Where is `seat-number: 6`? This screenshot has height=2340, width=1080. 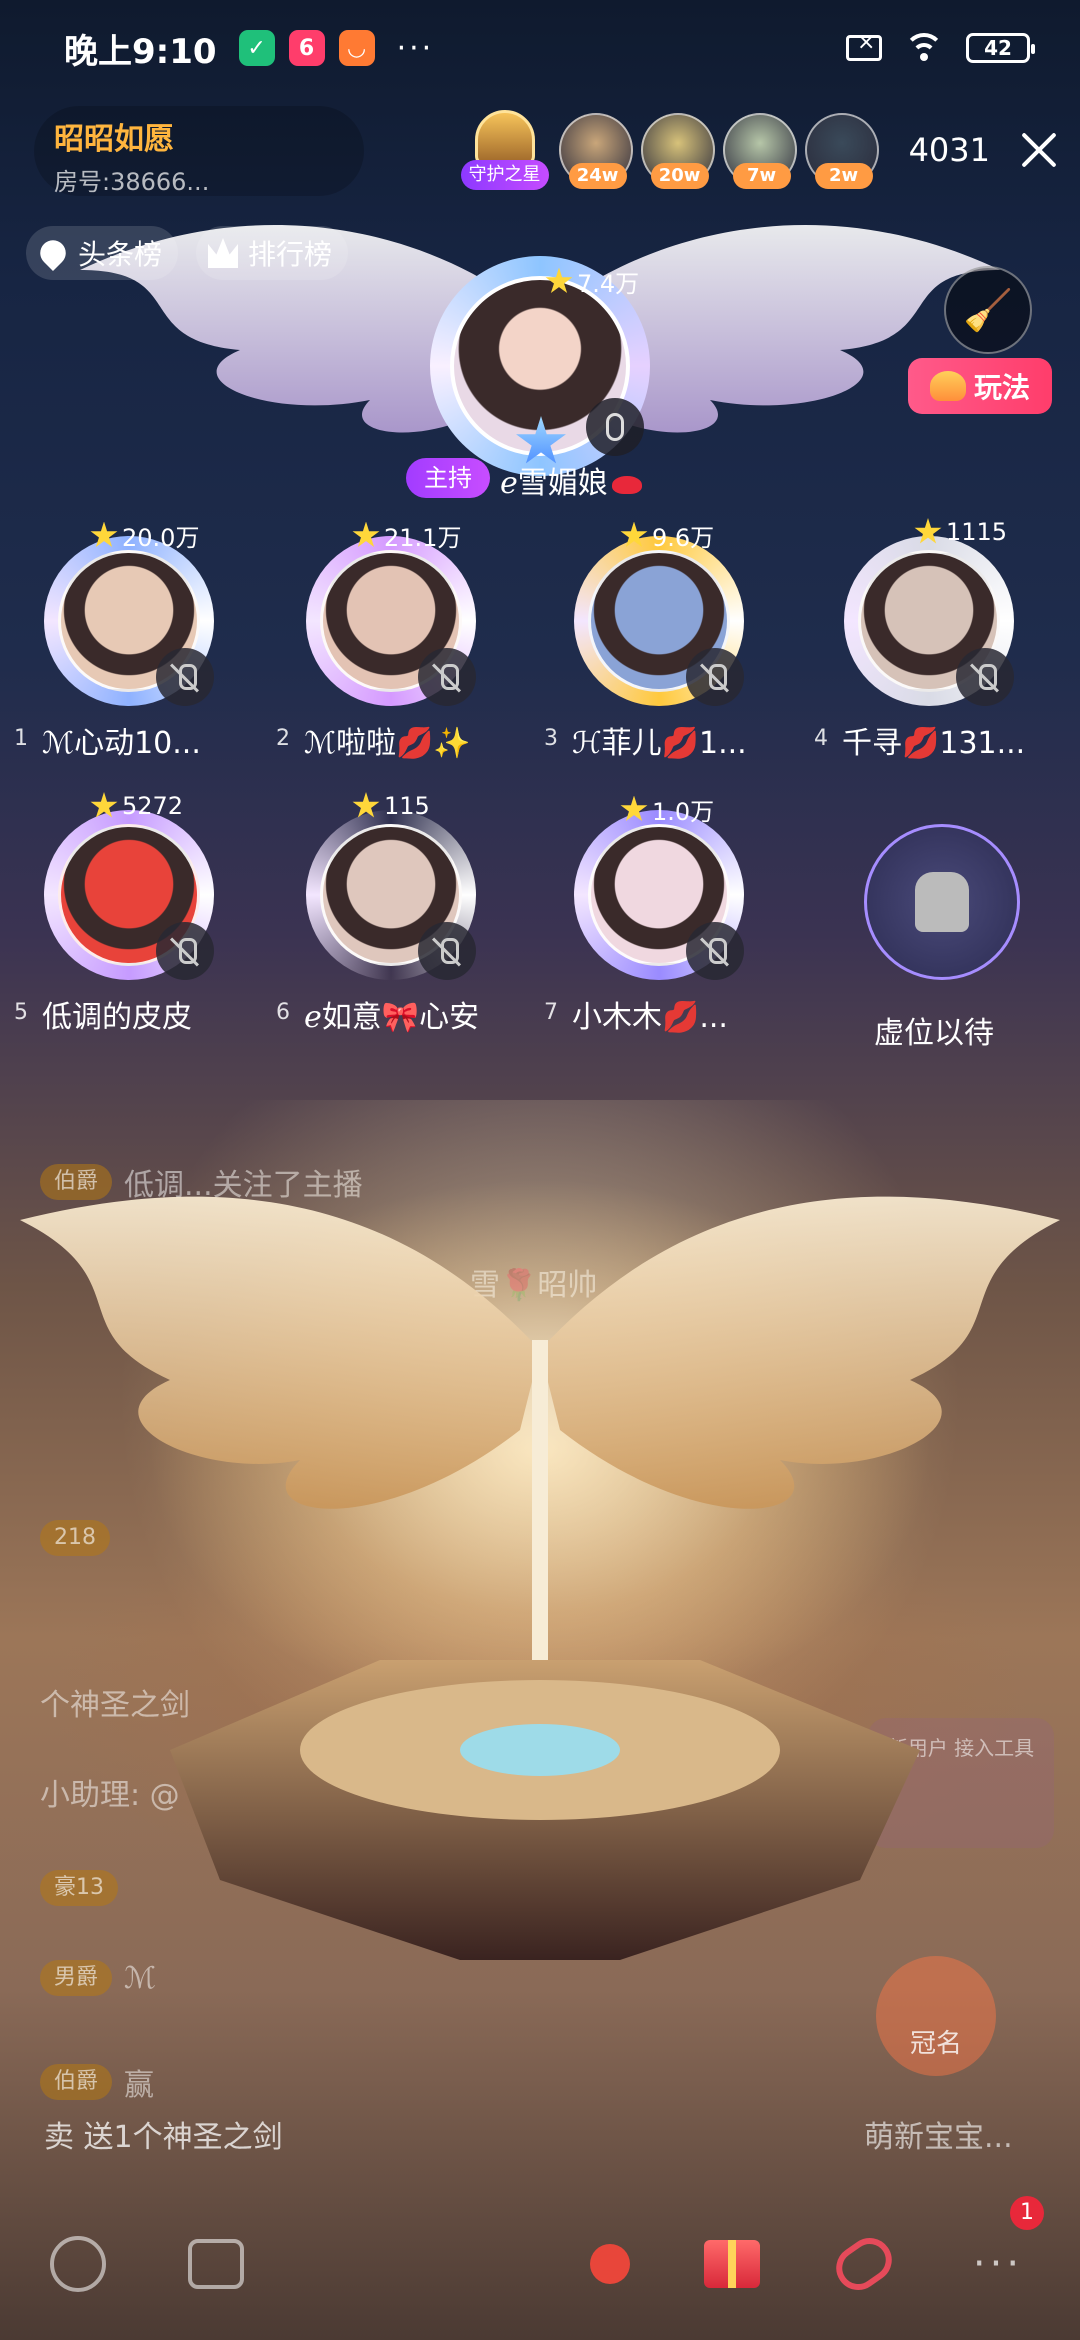
seat-number: 6 is located at coordinates (283, 1012).